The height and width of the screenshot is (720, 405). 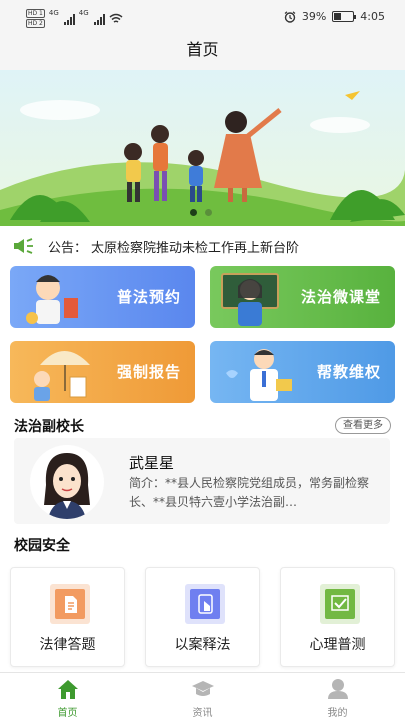 I want to click on campus-safety-heading: 校园安全, so click(x=42, y=546).